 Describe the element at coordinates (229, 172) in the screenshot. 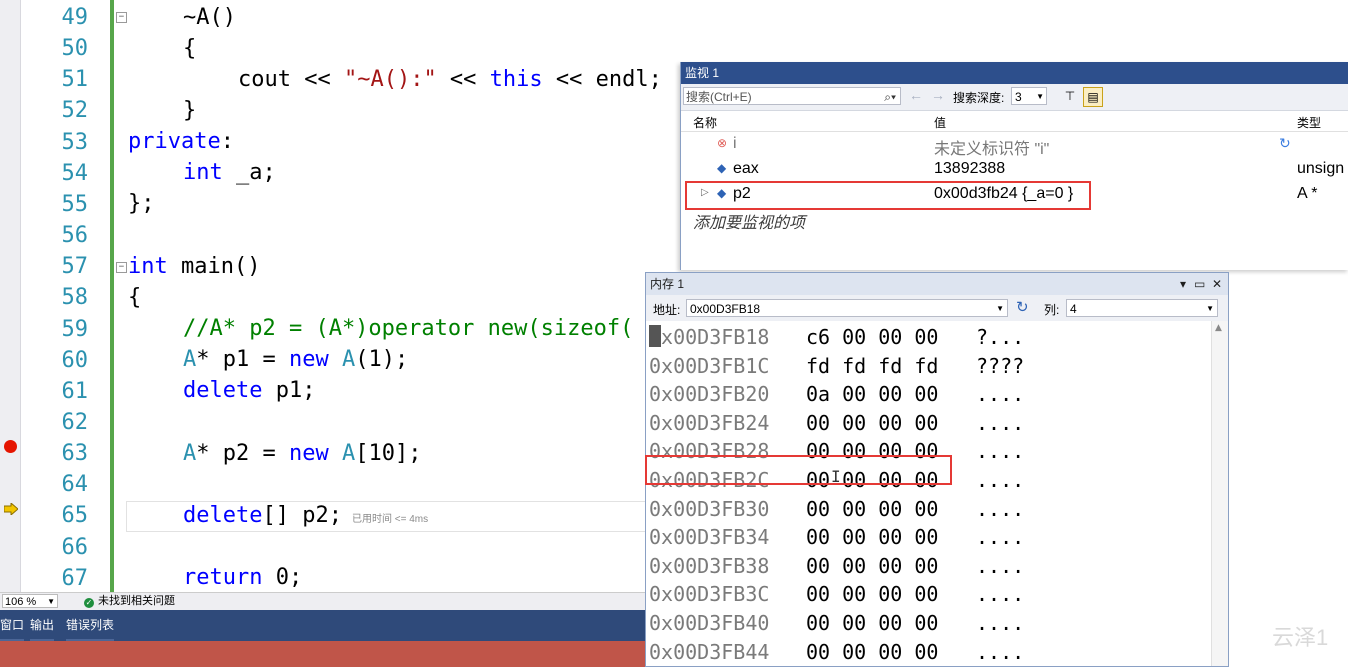

I see `code-line-54: int _a;` at that location.